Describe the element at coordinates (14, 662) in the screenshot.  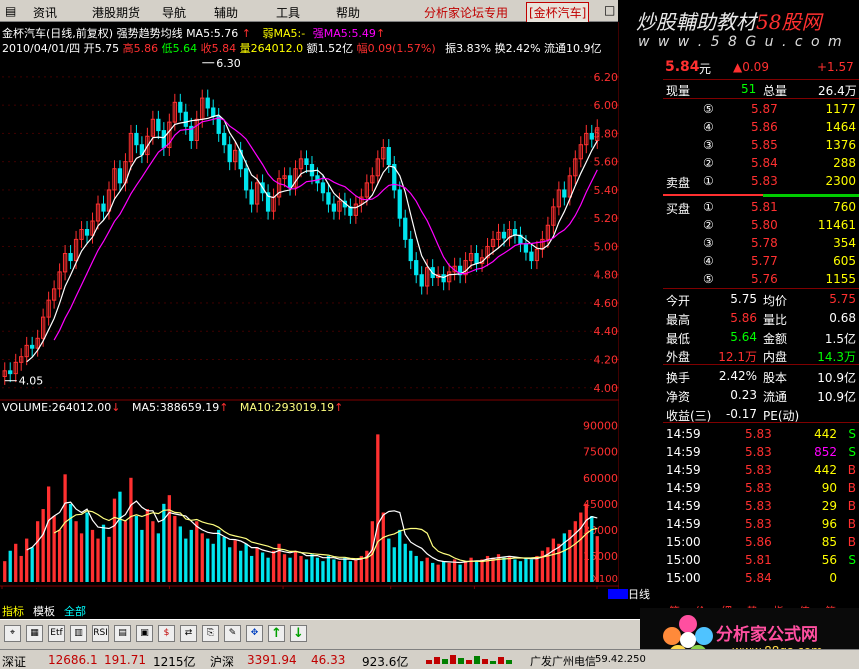
I see `sz-label: 深证` at that location.